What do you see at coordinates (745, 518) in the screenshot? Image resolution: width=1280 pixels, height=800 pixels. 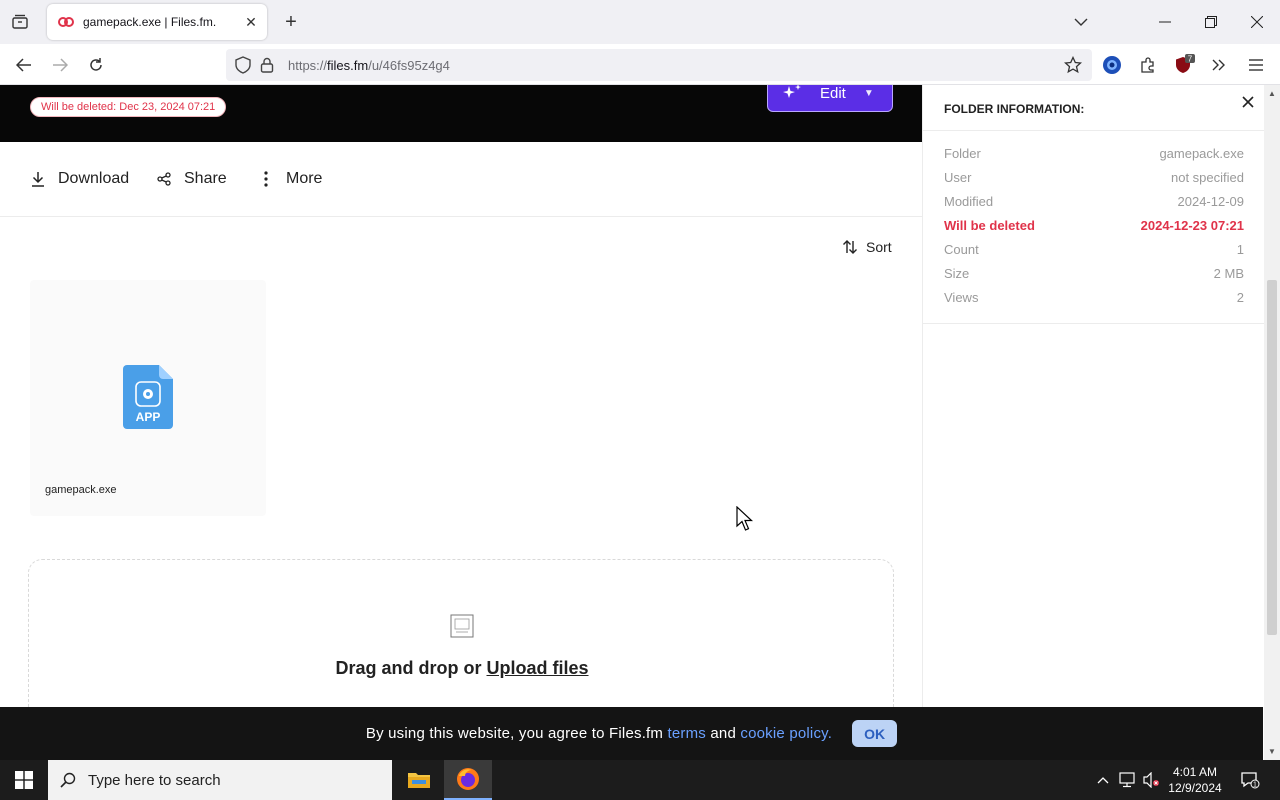 I see `mouse-cursor-icon` at bounding box center [745, 518].